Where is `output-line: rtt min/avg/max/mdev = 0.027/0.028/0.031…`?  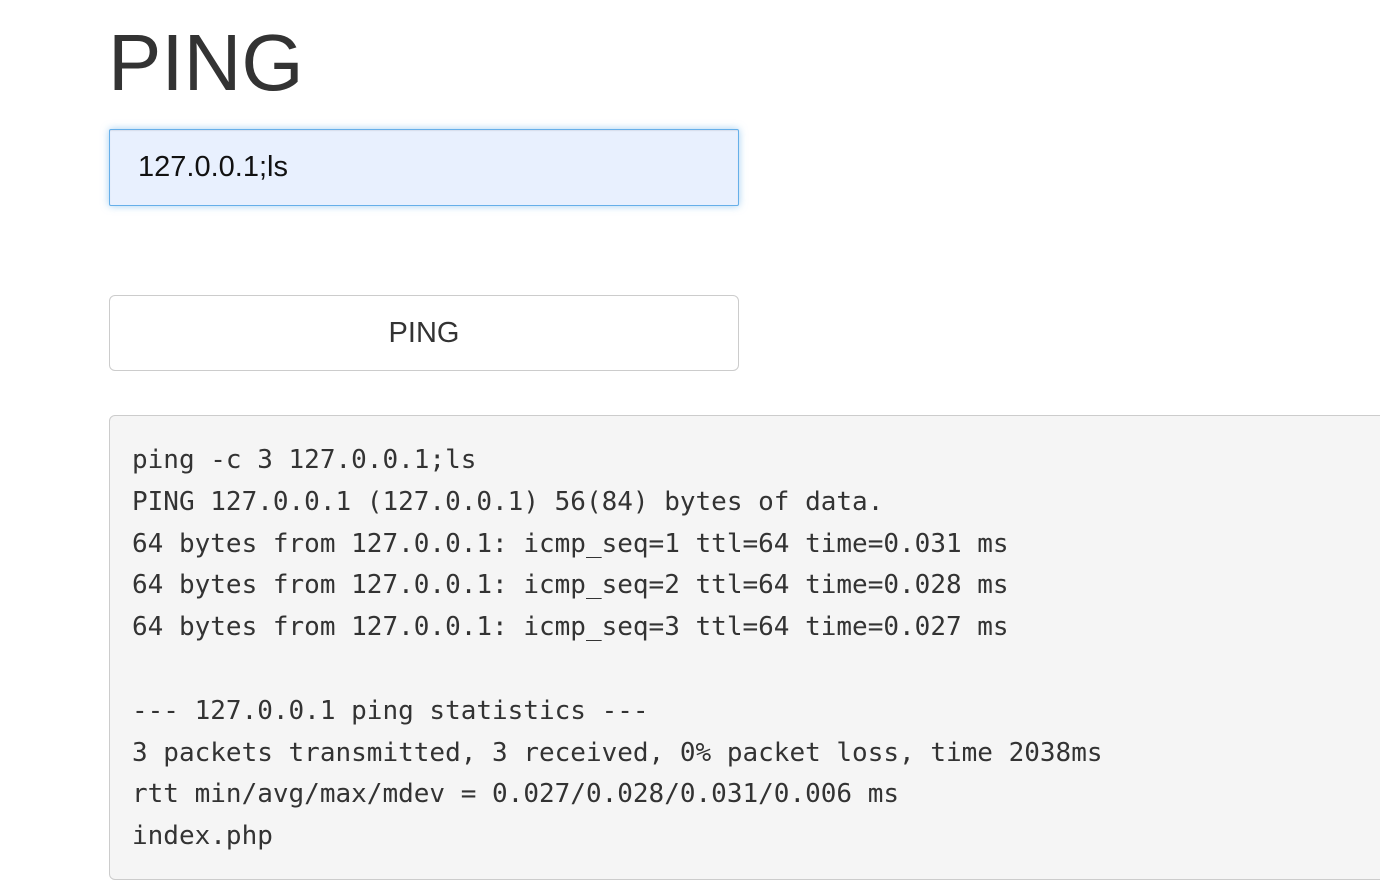
output-line: rtt min/avg/max/mdev = 0.027/0.028/0.031… is located at coordinates (516, 794).